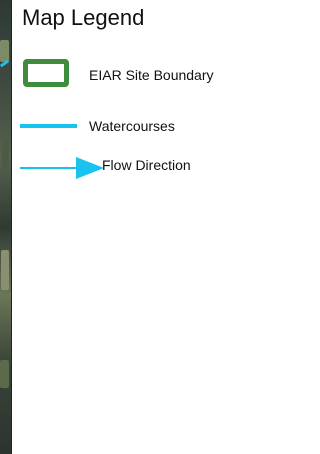 The width and height of the screenshot is (320, 454). Describe the element at coordinates (146, 165) in the screenshot. I see `legend-item-label: Flow Direction` at that location.